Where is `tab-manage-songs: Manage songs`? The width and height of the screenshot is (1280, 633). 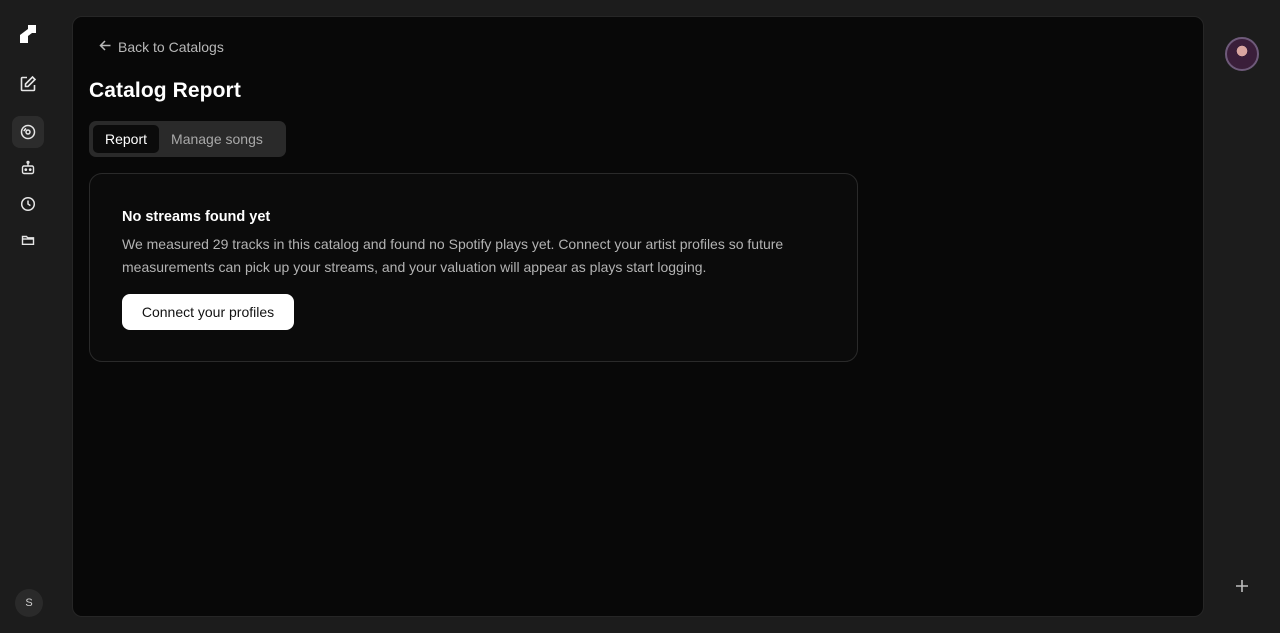 tab-manage-songs: Manage songs is located at coordinates (217, 139).